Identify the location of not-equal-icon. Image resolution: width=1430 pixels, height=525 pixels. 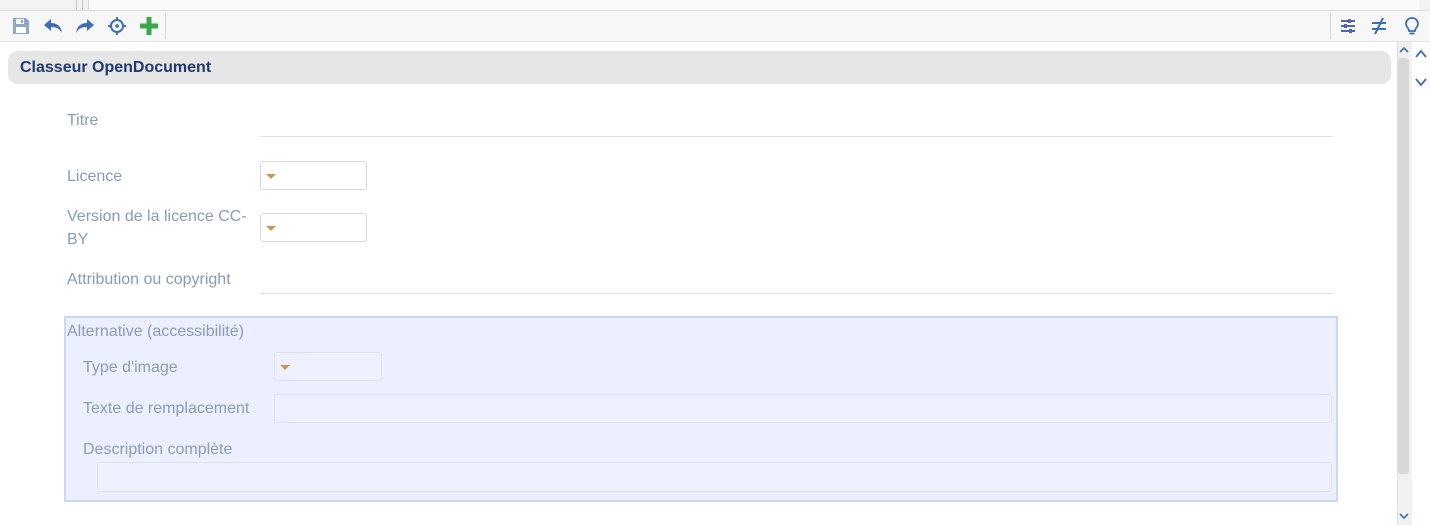
(1379, 26).